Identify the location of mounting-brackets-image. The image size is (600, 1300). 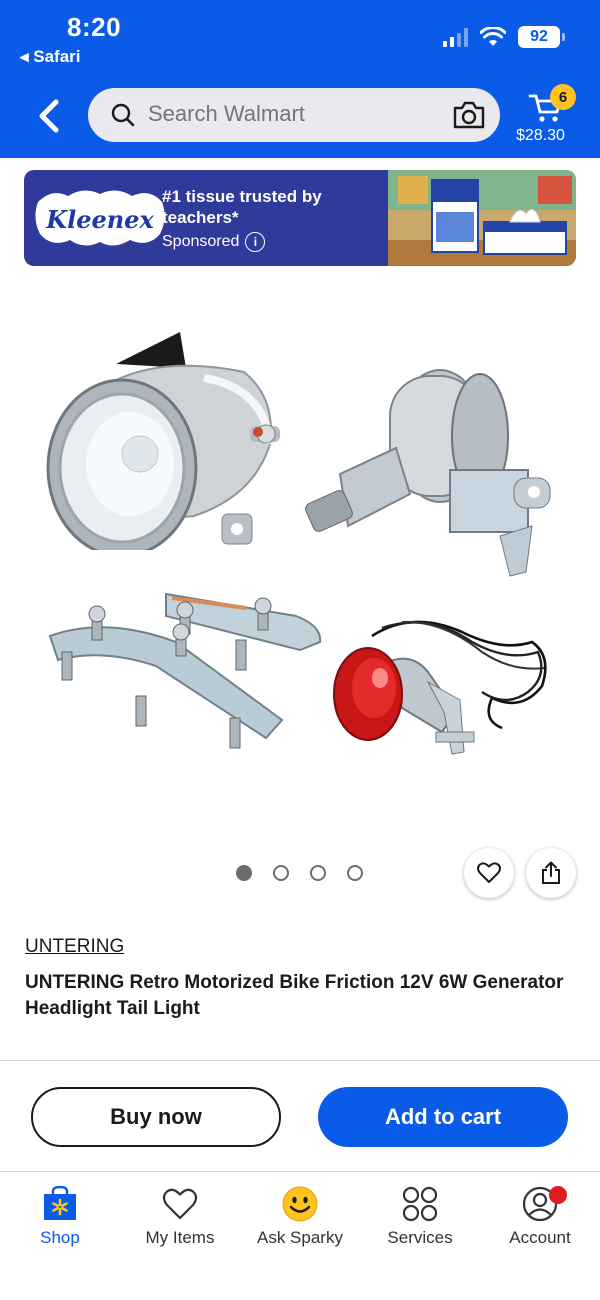
(185, 670).